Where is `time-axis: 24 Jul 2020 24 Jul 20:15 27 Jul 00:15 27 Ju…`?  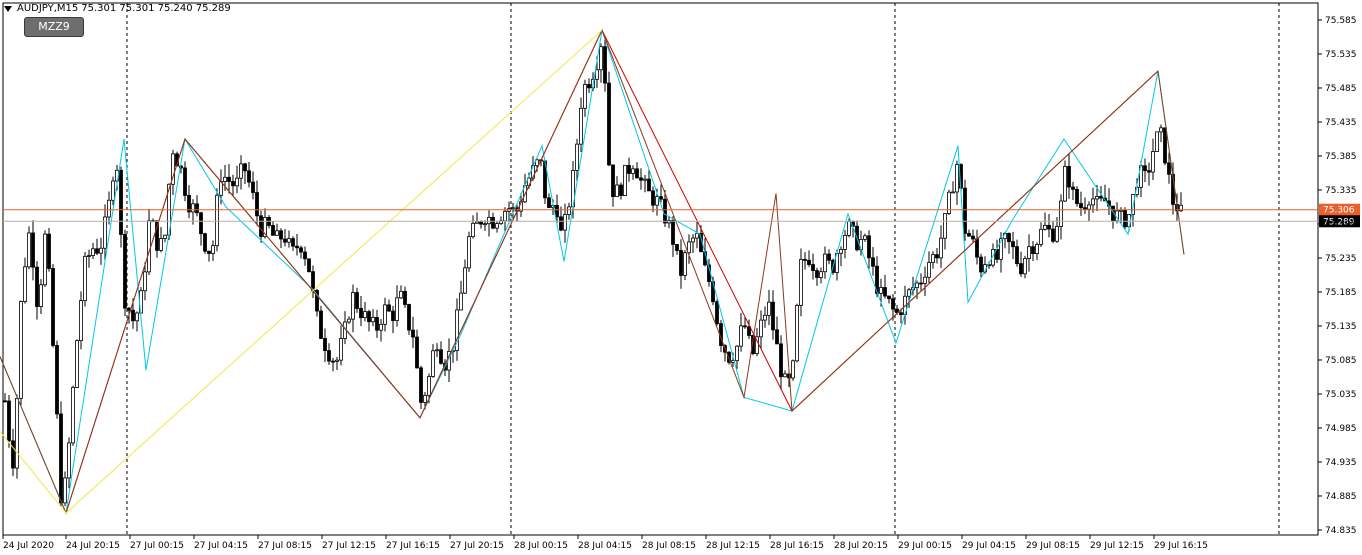
time-axis: 24 Jul 2020 24 Jul 20:15 27 Jul 00:15 27 Ju… is located at coordinates (605, 543).